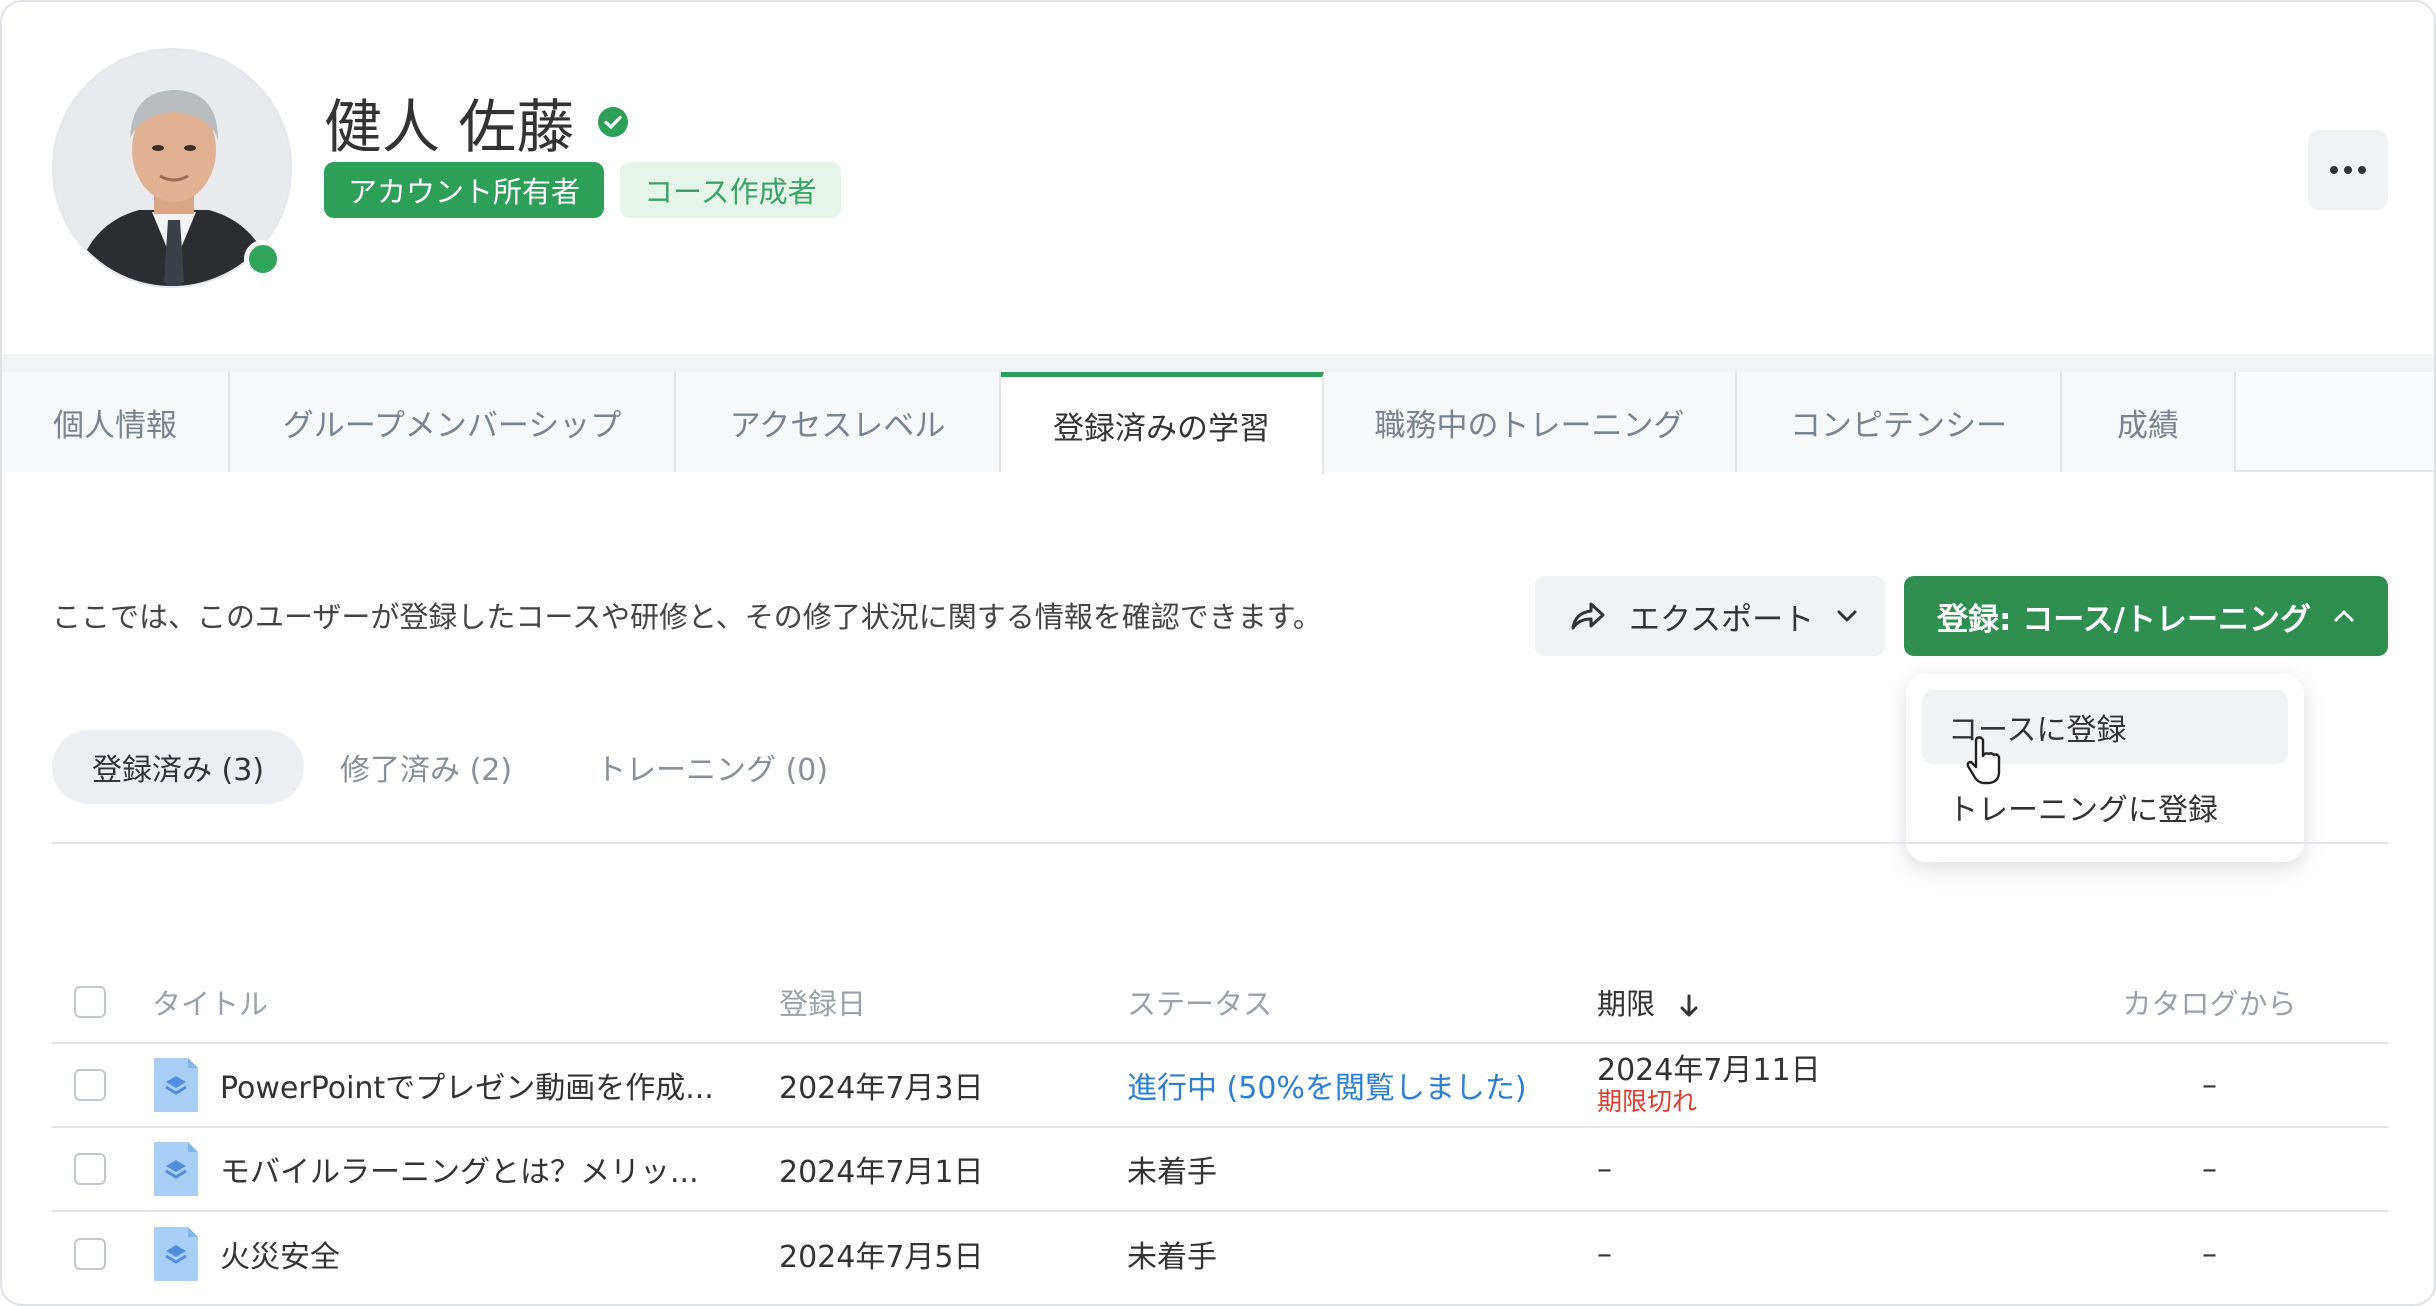 This screenshot has height=1306, width=2436. I want to click on status-in-progress-link: 進行中 (50%を閲覧しました), so click(1362, 1085).